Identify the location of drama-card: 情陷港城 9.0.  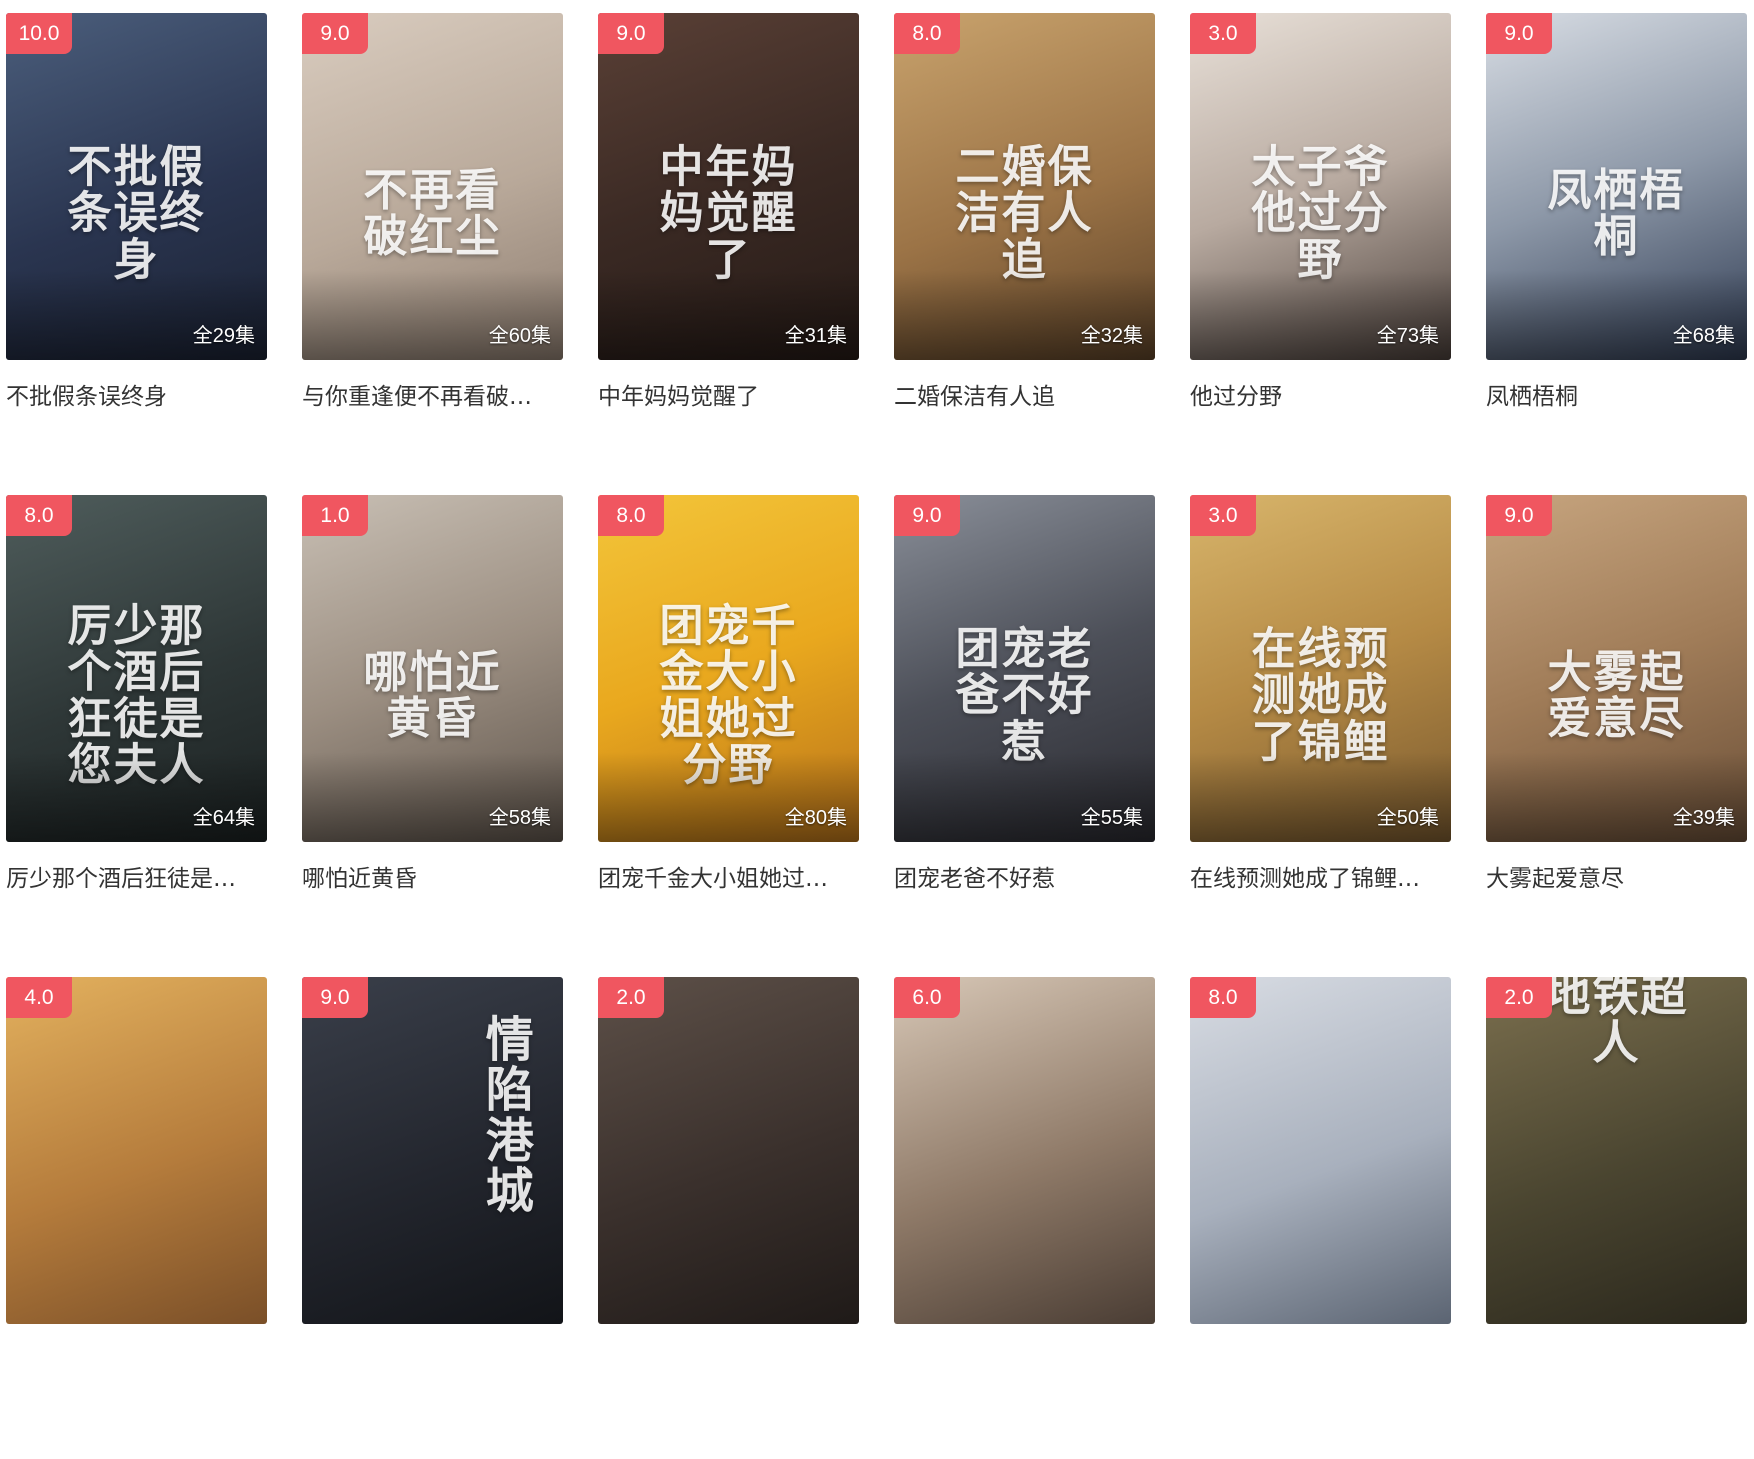
(432, 1218).